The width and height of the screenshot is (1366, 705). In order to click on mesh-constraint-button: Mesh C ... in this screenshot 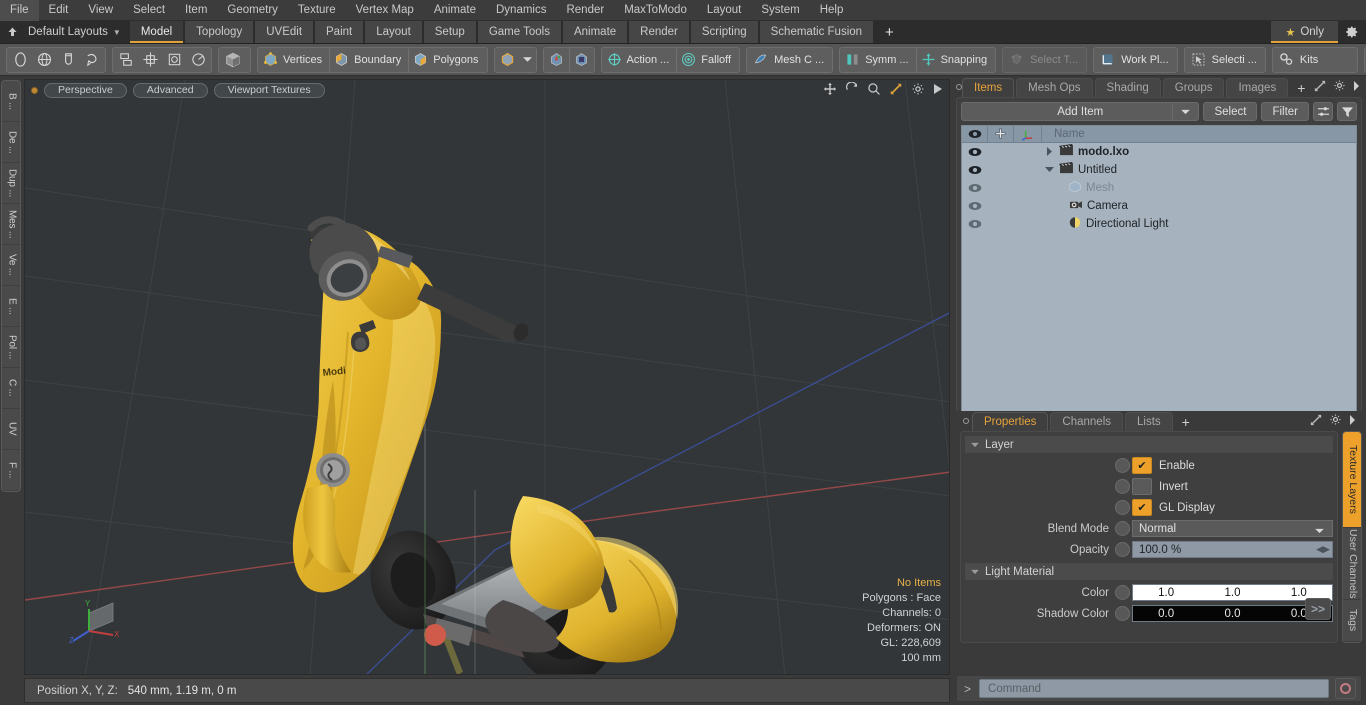, I will do `click(790, 59)`.